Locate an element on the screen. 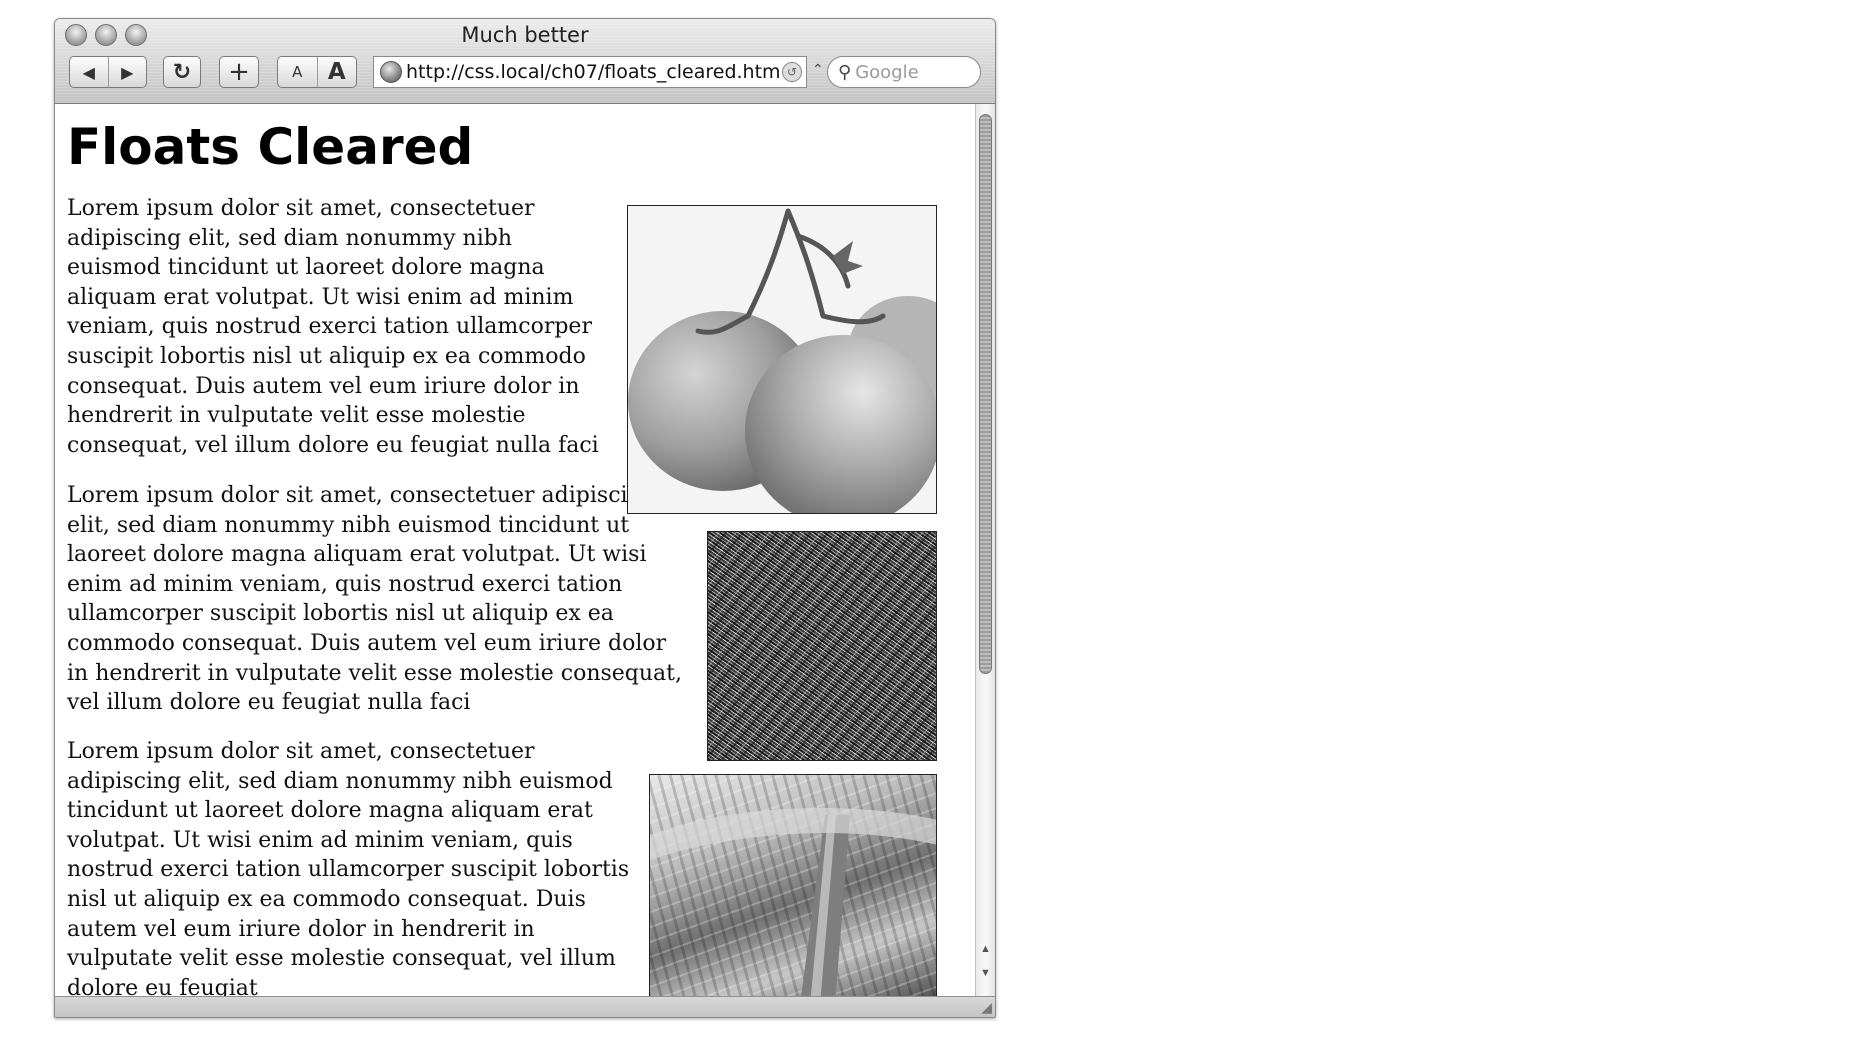  tomatoes-illustration is located at coordinates (782, 359).